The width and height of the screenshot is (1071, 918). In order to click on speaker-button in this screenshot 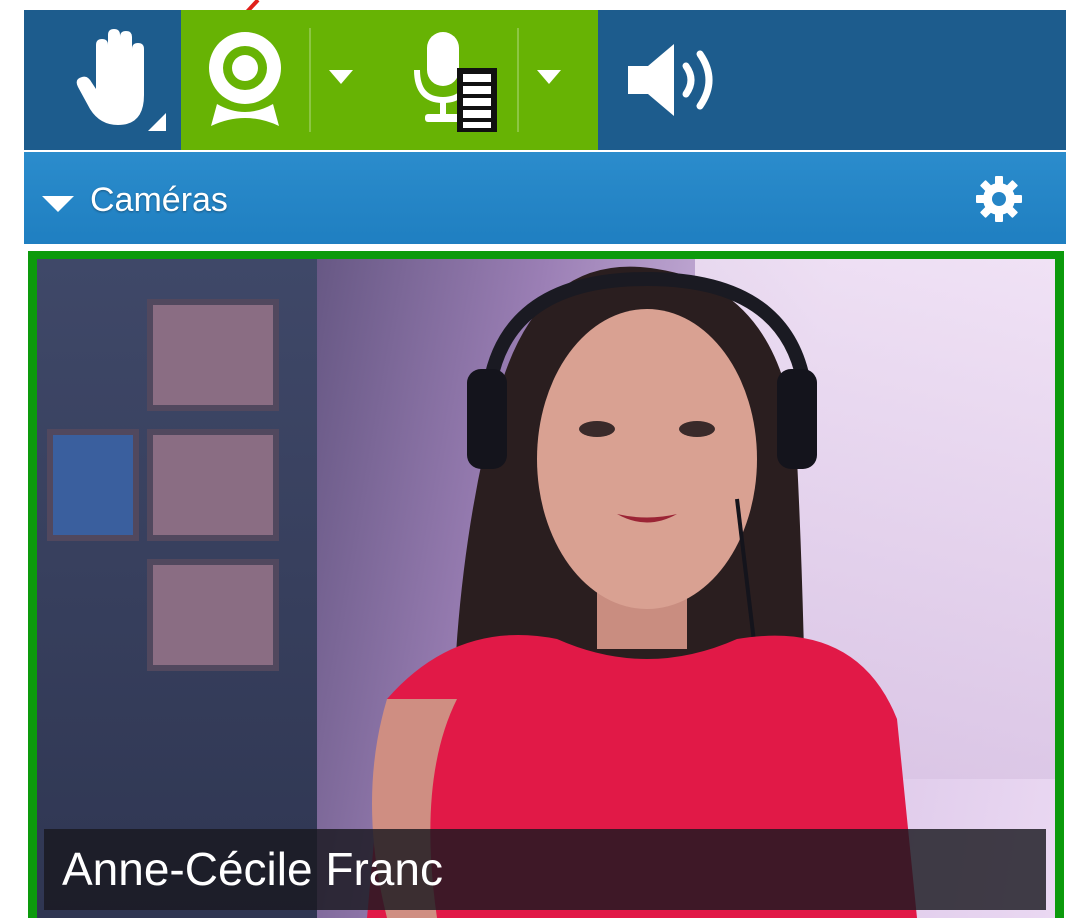, I will do `click(679, 80)`.